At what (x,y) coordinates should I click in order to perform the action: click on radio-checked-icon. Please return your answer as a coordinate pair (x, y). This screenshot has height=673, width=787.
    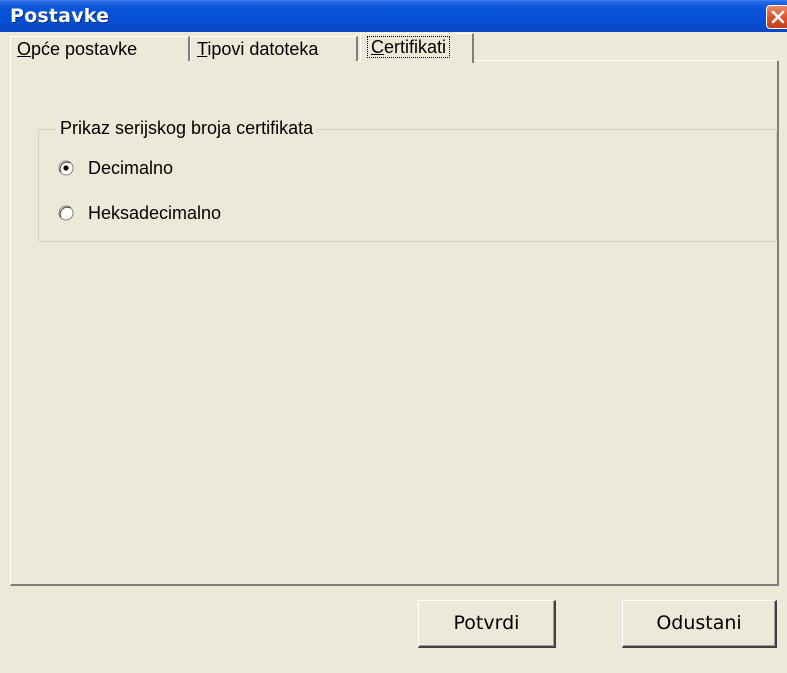
    Looking at the image, I should click on (66, 168).